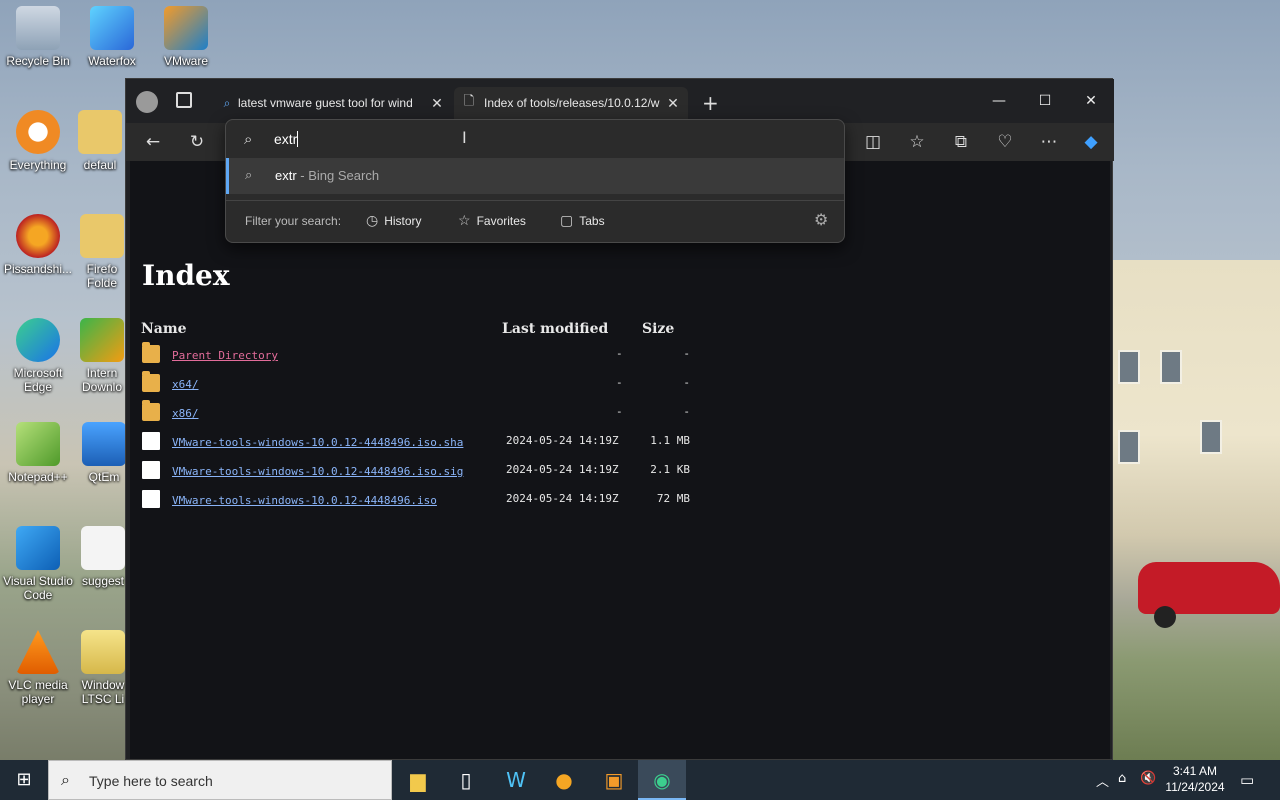  I want to click on iso-icon, so click(103, 652).